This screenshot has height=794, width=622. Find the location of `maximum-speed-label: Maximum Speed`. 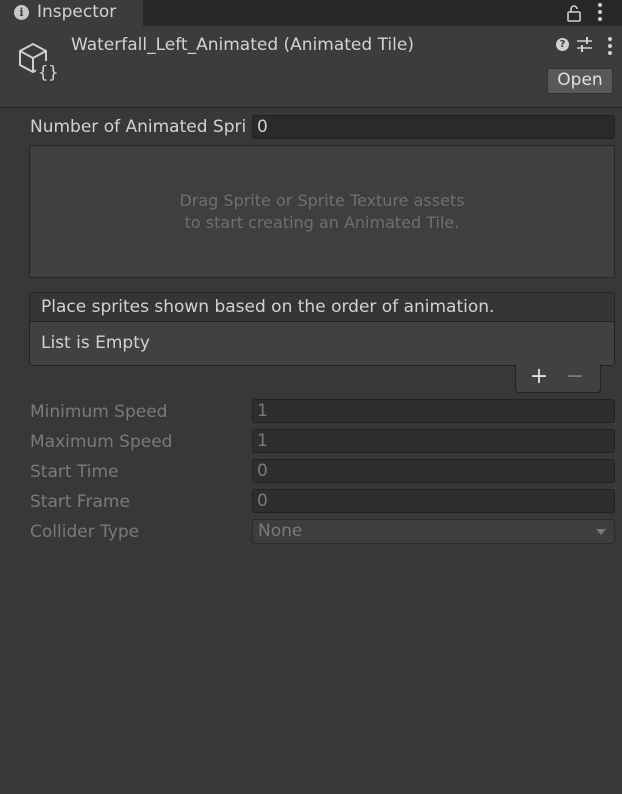

maximum-speed-label: Maximum Speed is located at coordinates (101, 442).